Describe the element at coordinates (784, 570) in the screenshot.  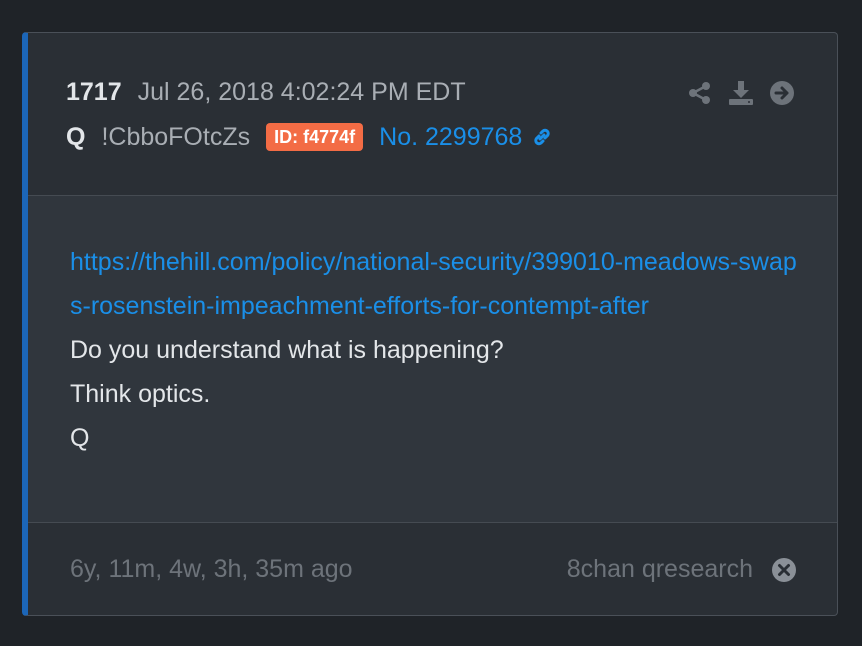
I see `close-icon` at that location.